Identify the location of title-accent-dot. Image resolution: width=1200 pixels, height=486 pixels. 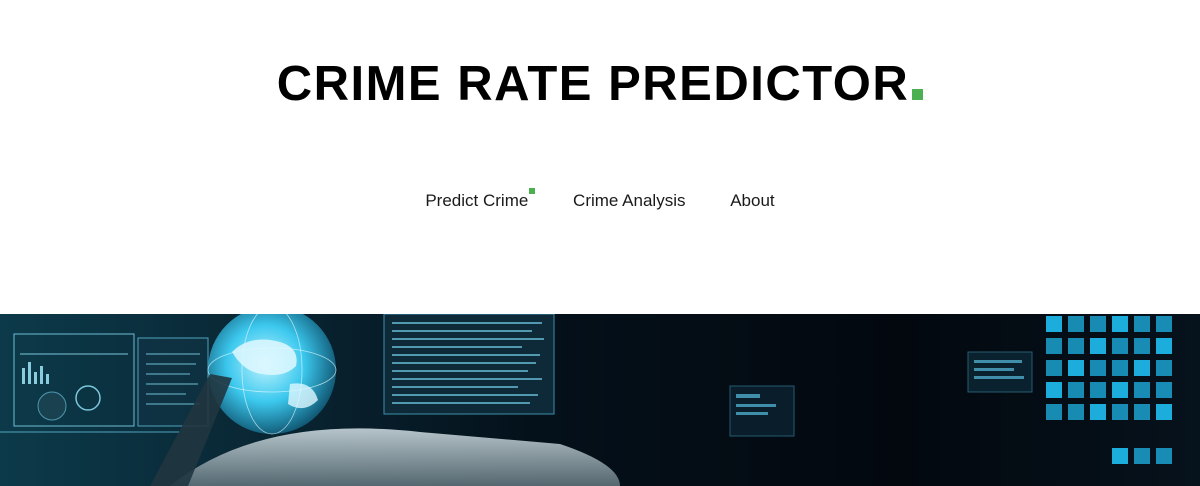
(918, 94).